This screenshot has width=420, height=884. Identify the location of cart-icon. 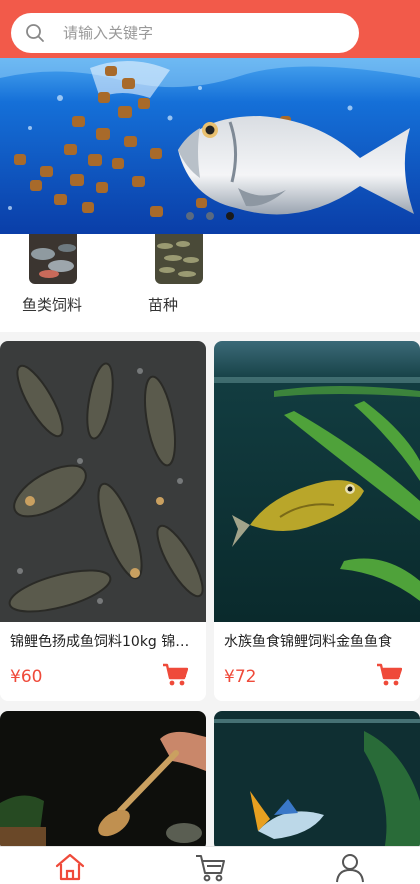
(210, 867).